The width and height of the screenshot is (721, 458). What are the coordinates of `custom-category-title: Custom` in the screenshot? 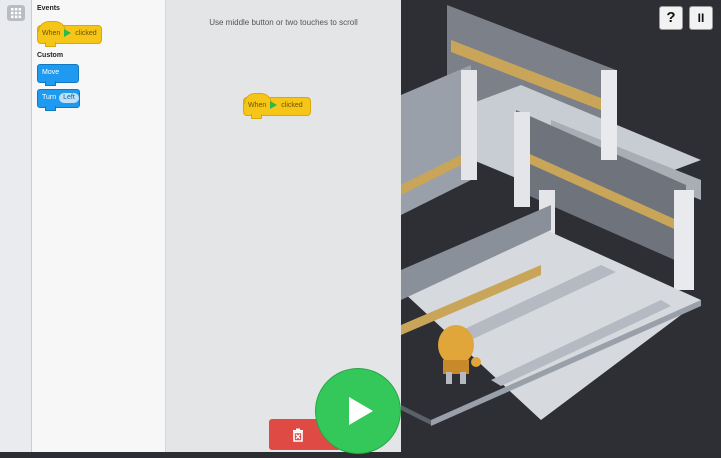 It's located at (50, 55).